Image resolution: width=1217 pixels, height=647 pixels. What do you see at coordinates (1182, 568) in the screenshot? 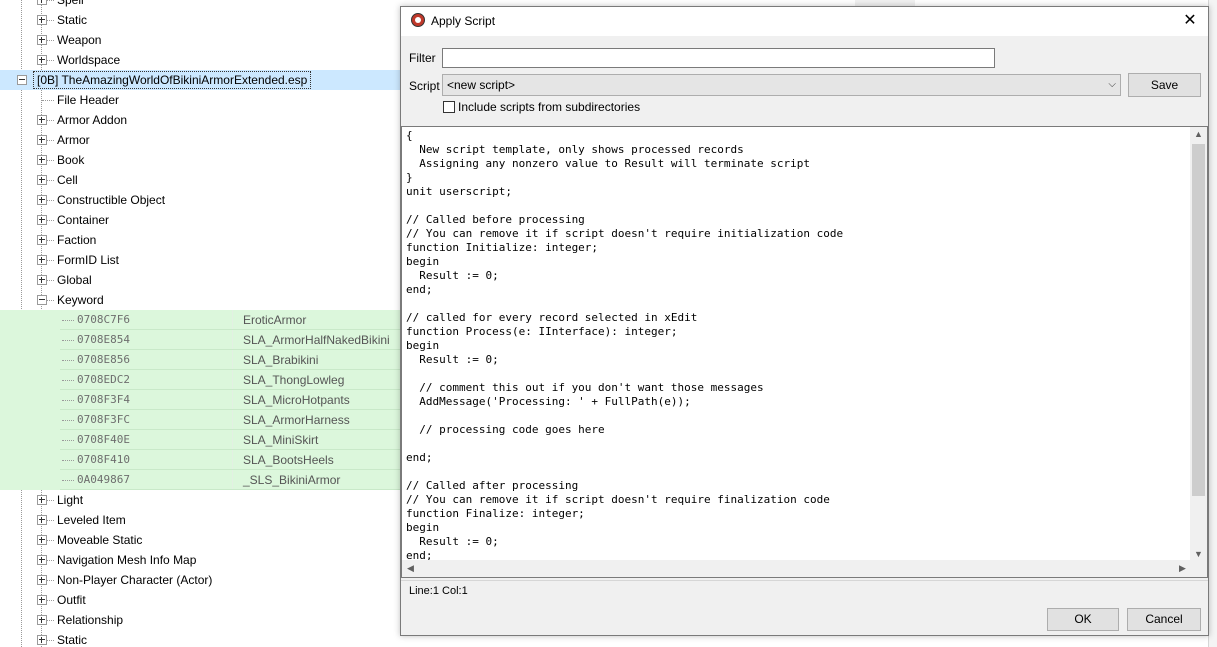
I see `scroll-right-icon: ▶` at bounding box center [1182, 568].